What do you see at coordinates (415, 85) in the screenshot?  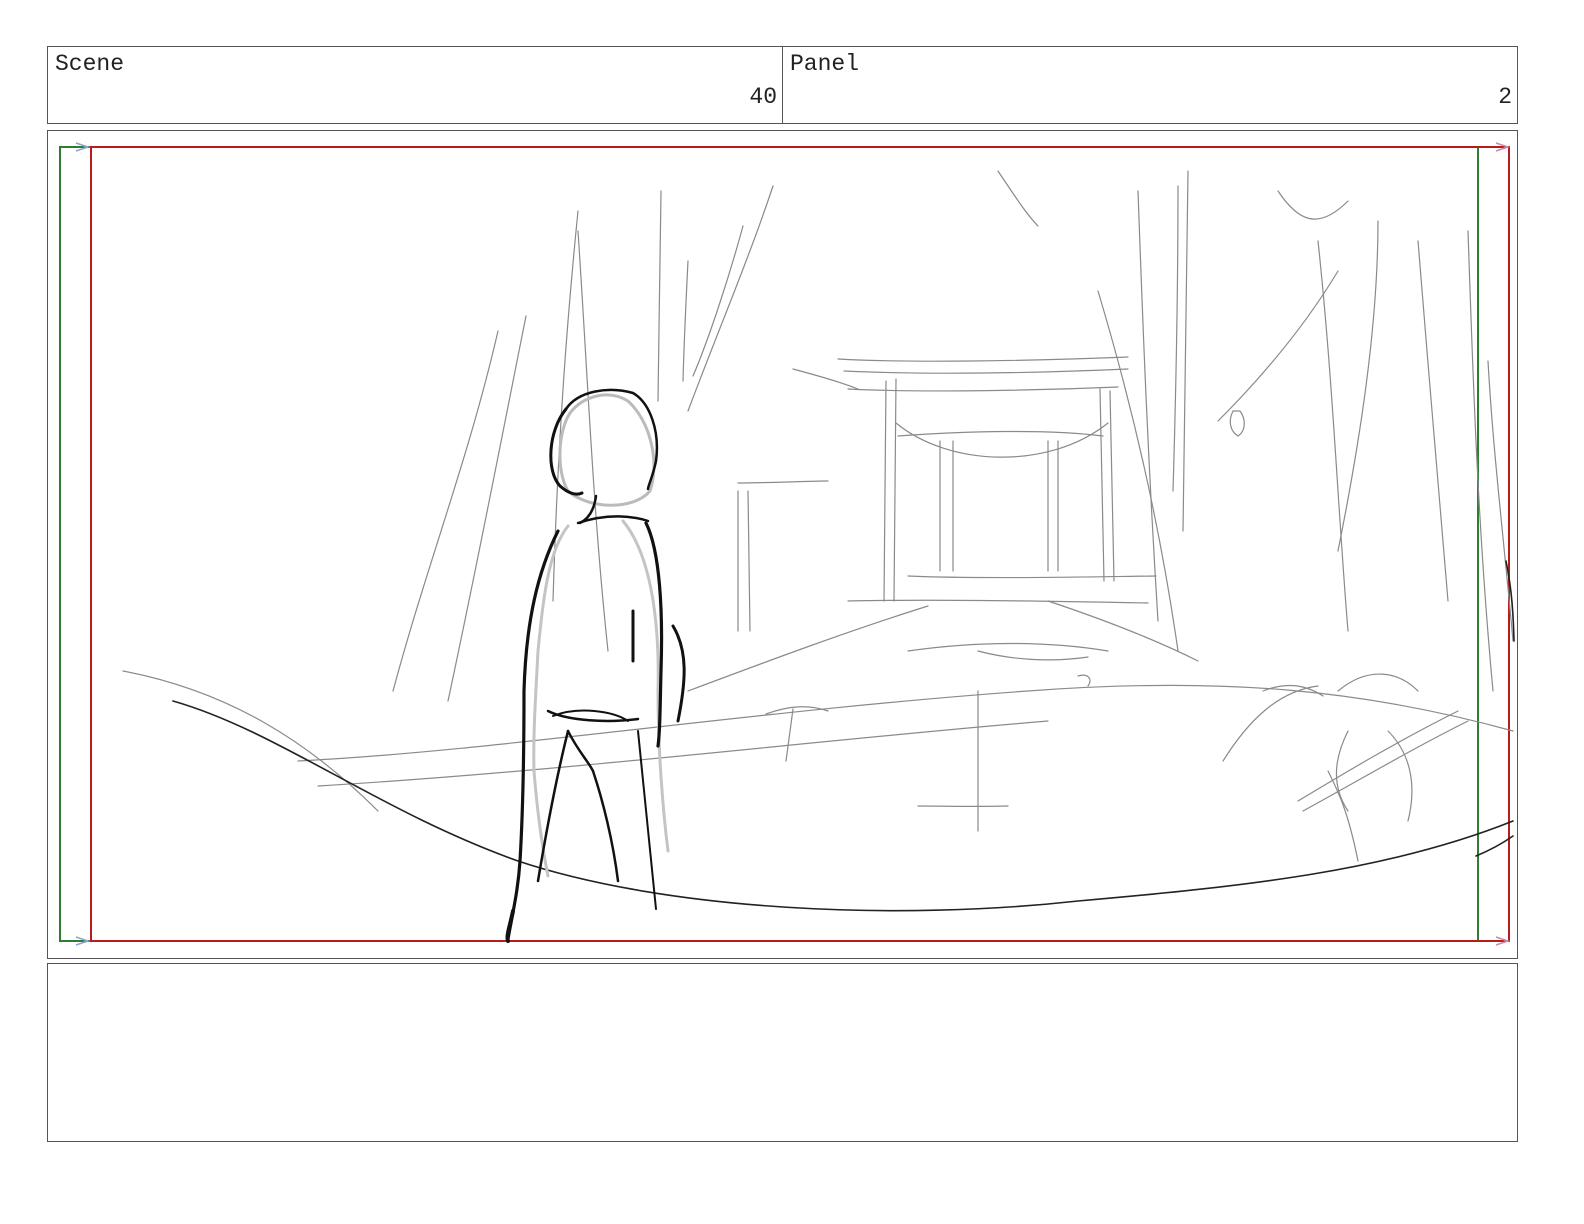 I see `scene-cell: Scene 40` at bounding box center [415, 85].